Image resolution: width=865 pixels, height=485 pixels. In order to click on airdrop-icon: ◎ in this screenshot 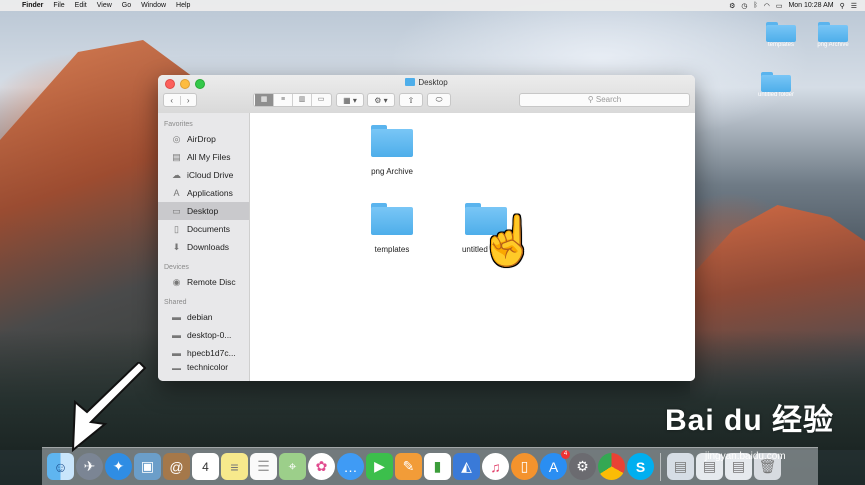, I will do `click(176, 138)`.